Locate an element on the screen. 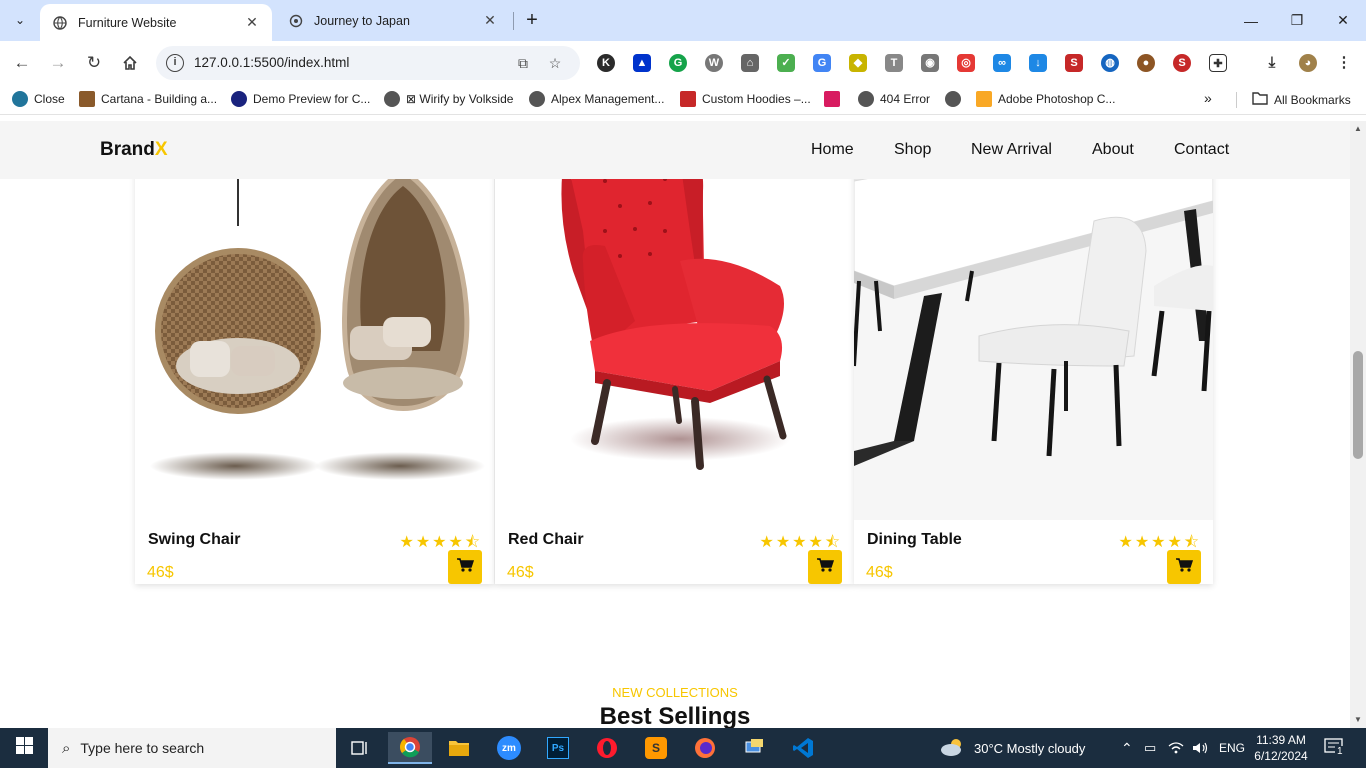  product-price: 46$ is located at coordinates (160, 572).